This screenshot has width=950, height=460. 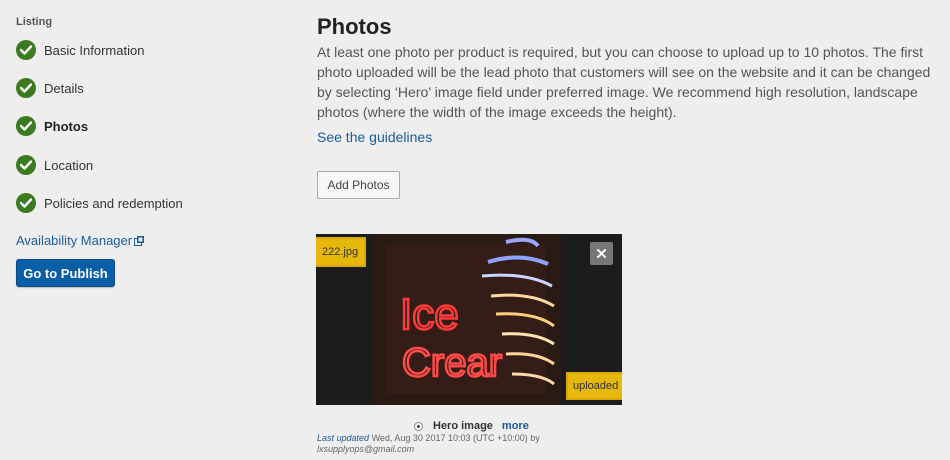 I want to click on sidebar-item-label: Photos, so click(x=66, y=126).